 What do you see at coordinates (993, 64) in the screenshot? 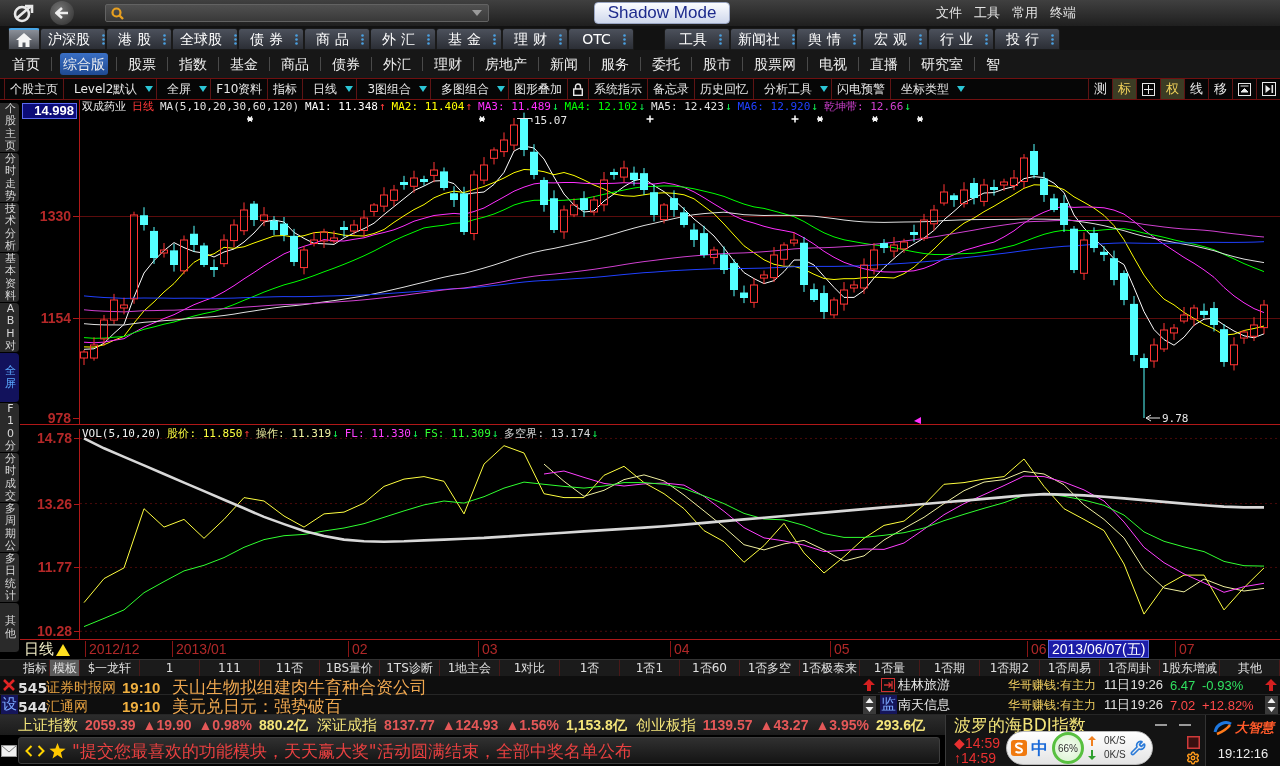
I see `nav-tab: 智` at bounding box center [993, 64].